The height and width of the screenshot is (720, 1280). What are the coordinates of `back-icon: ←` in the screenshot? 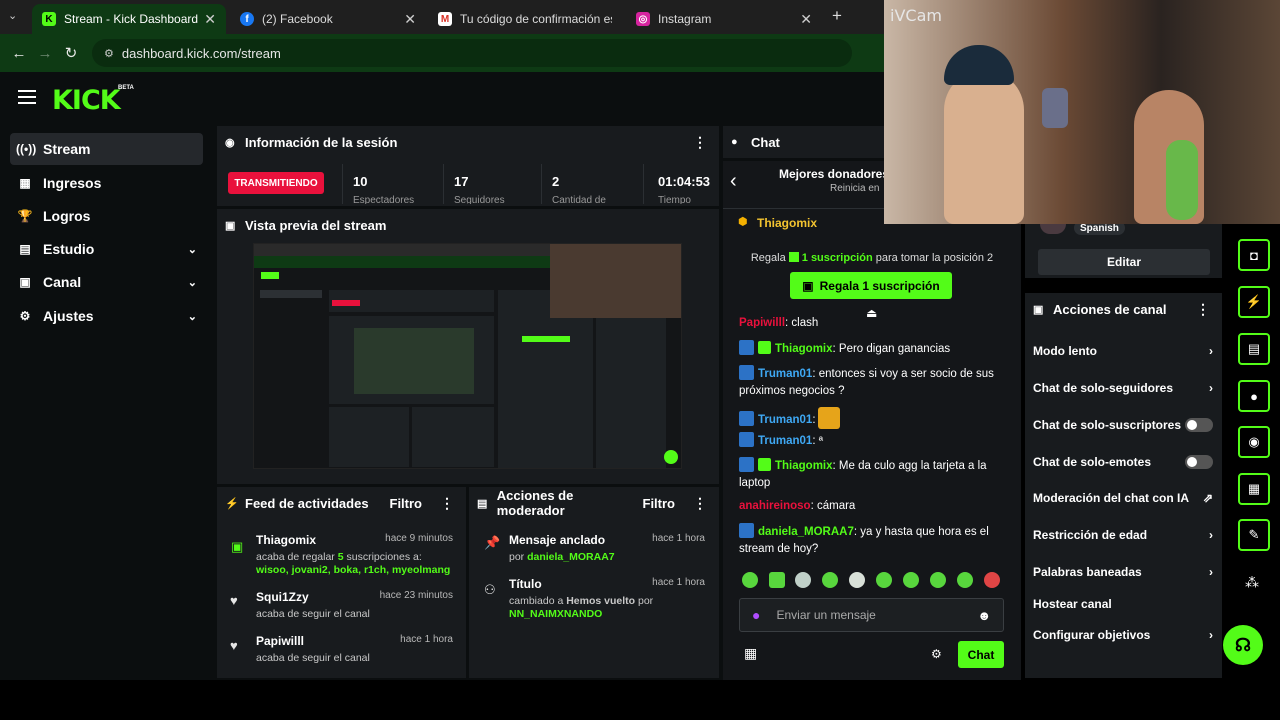 It's located at (19, 53).